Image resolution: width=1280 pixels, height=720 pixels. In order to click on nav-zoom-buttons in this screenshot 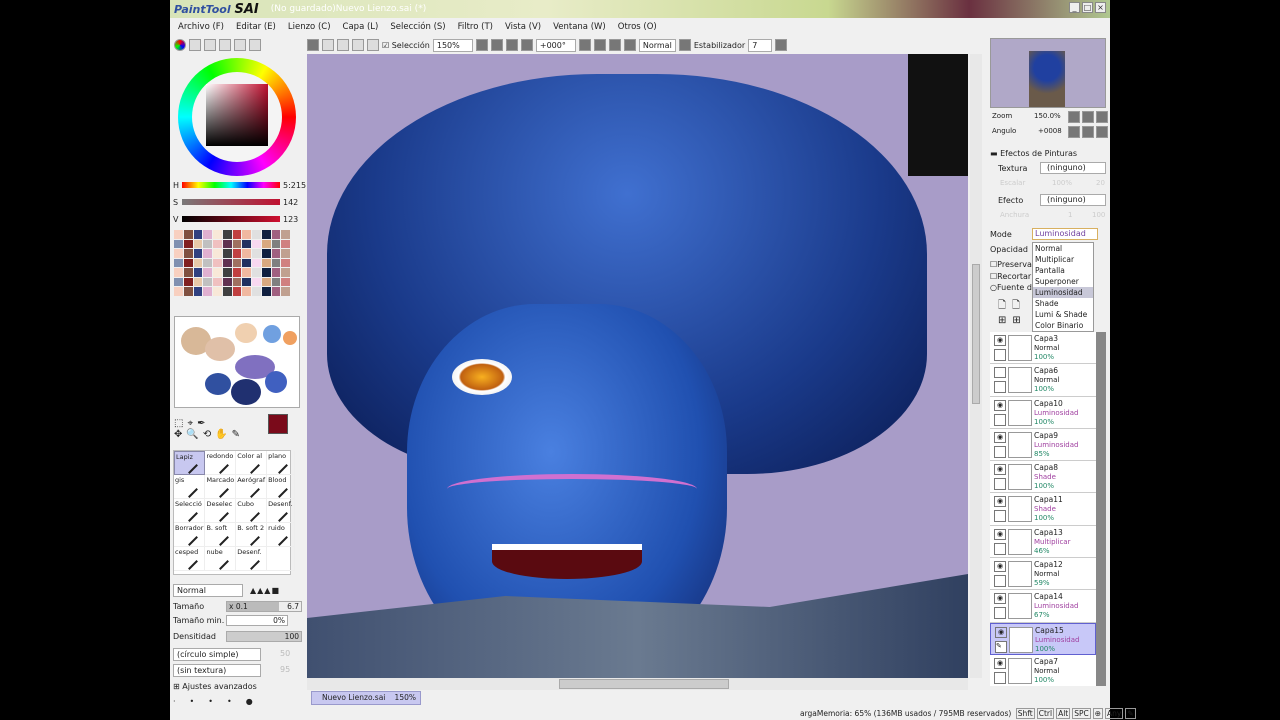, I will do `click(1088, 117)`.